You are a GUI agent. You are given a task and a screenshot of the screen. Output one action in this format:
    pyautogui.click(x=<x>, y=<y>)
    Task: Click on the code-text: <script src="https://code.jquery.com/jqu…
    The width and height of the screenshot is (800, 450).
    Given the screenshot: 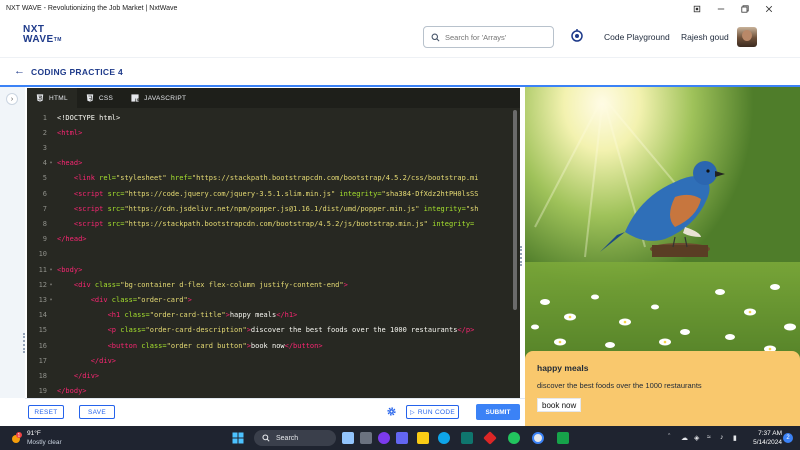 What is the action you would take?
    pyautogui.click(x=276, y=193)
    